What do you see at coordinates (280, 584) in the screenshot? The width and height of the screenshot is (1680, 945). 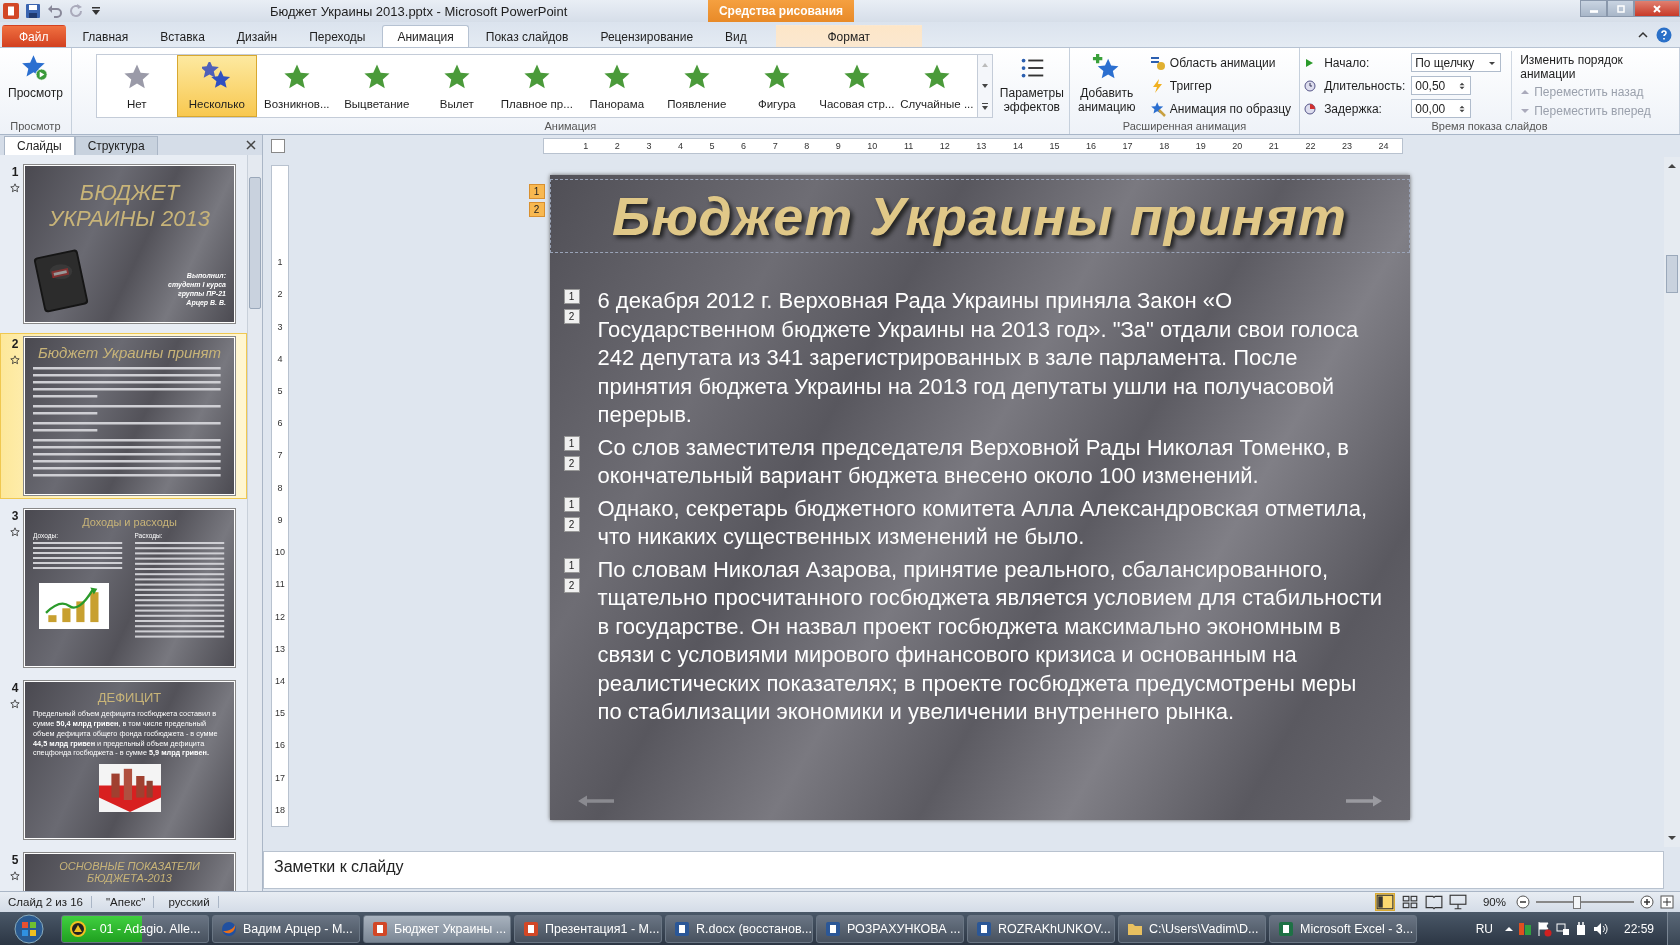 I see `ruler-number: 11` at bounding box center [280, 584].